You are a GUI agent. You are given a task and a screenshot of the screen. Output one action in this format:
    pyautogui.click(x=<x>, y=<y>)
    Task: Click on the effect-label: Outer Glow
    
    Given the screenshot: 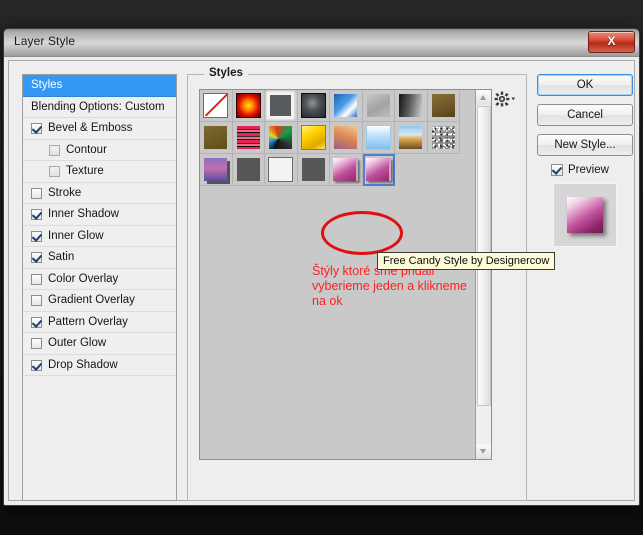 What is the action you would take?
    pyautogui.click(x=77, y=343)
    